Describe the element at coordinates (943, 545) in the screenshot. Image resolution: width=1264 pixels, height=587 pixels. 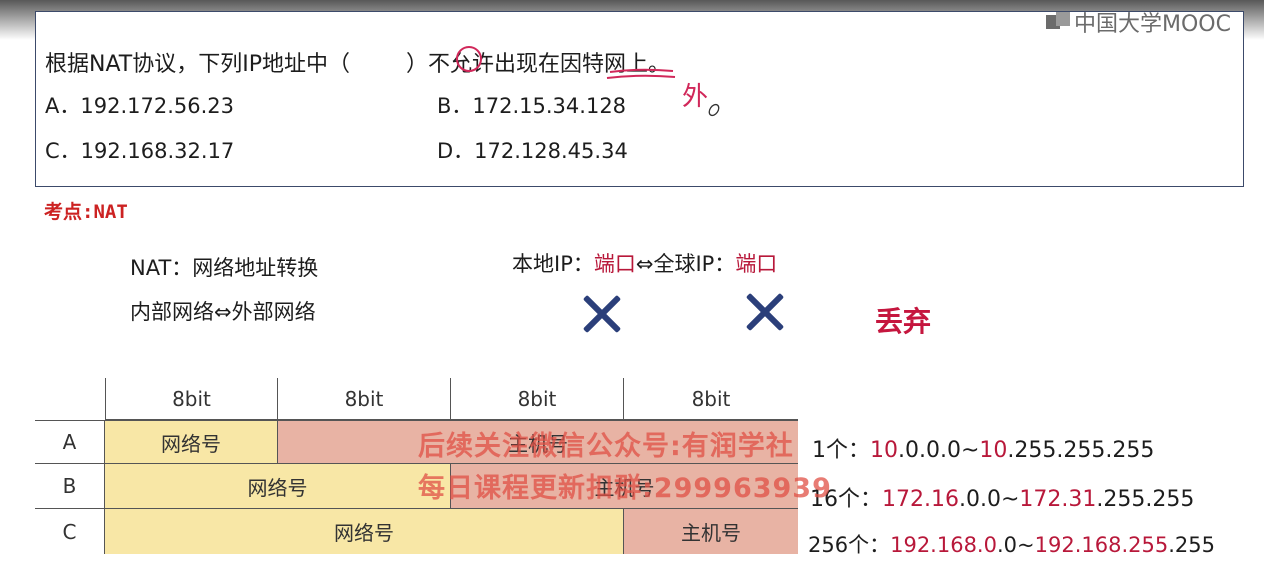
I see `range-start-net: 192.168.0` at that location.